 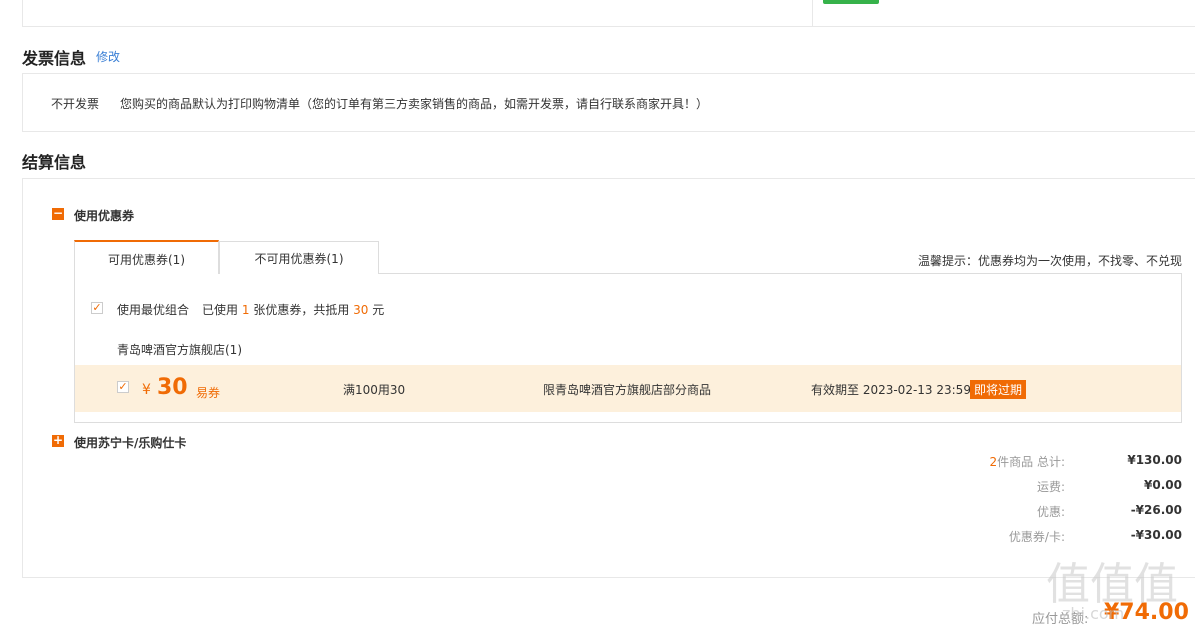 What do you see at coordinates (179, 350) in the screenshot?
I see `store-name: 青岛啤酒官方旗舰店(1)` at bounding box center [179, 350].